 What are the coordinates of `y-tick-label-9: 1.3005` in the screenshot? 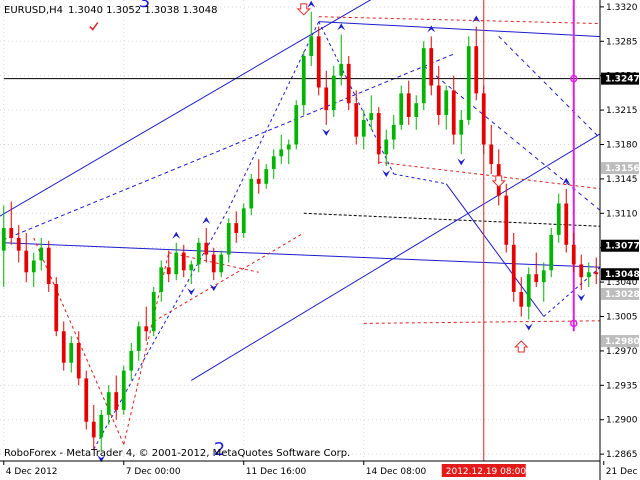 It's located at (622, 318).